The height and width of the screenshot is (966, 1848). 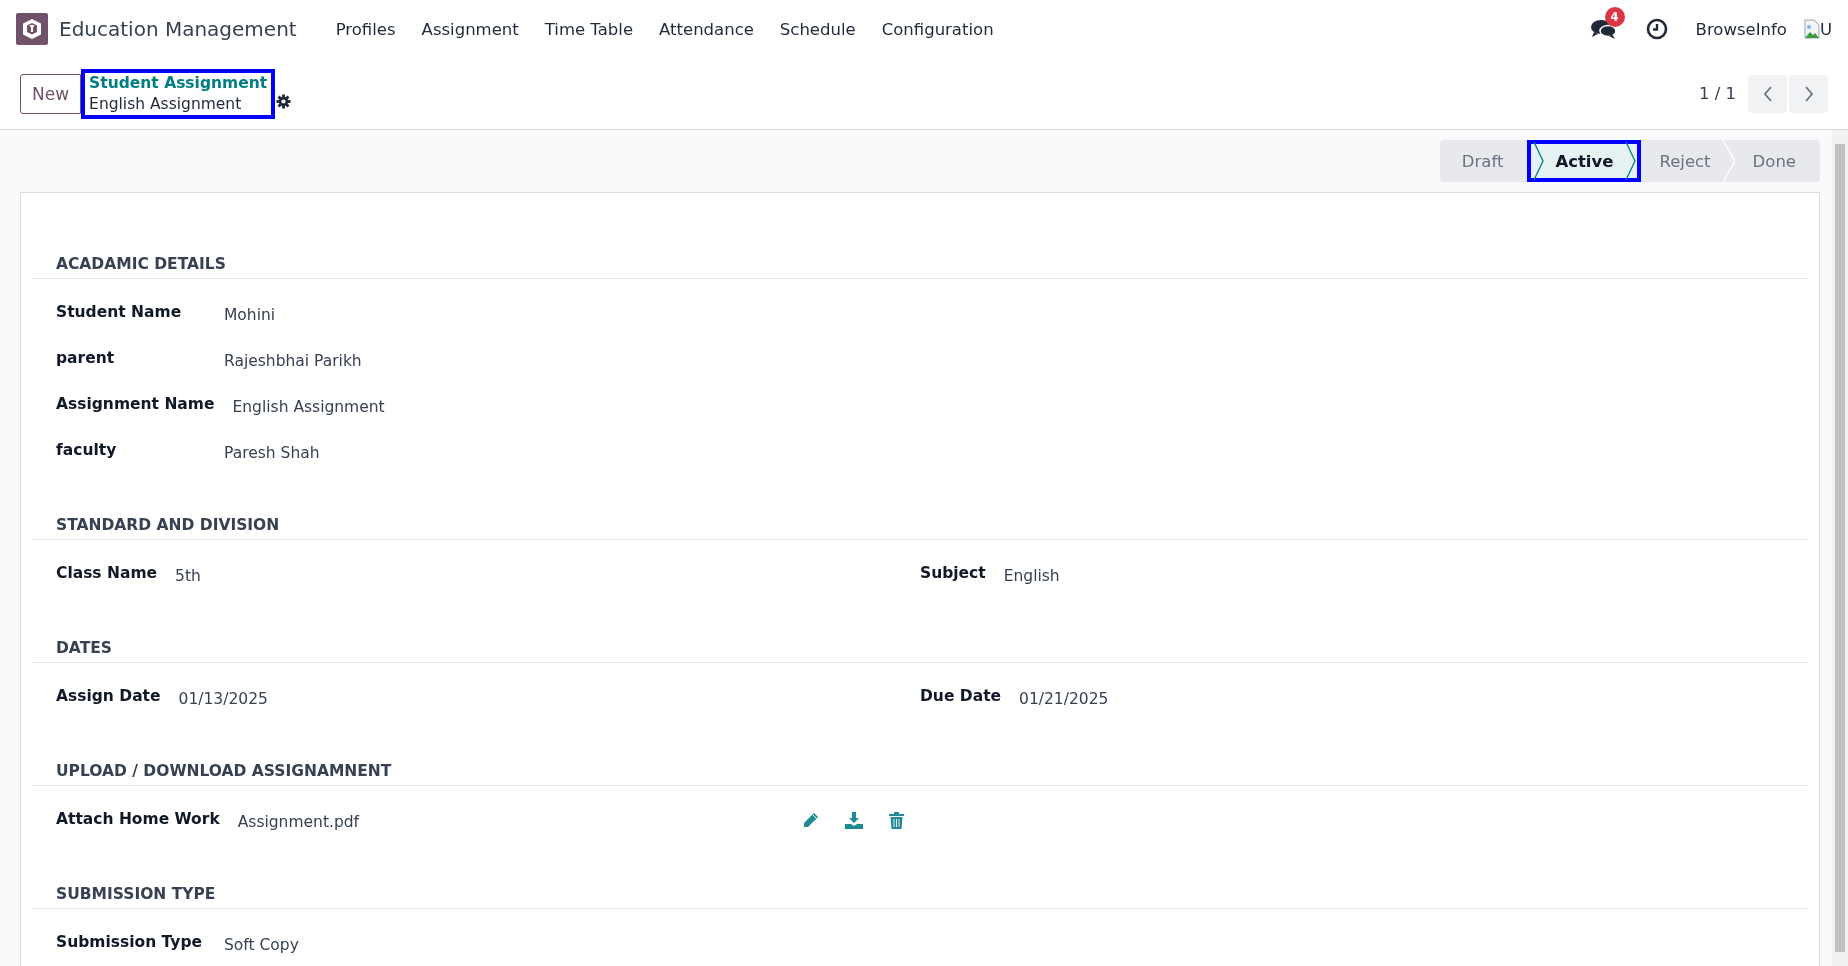 I want to click on file-name: Assignment.pdf, so click(x=519, y=820).